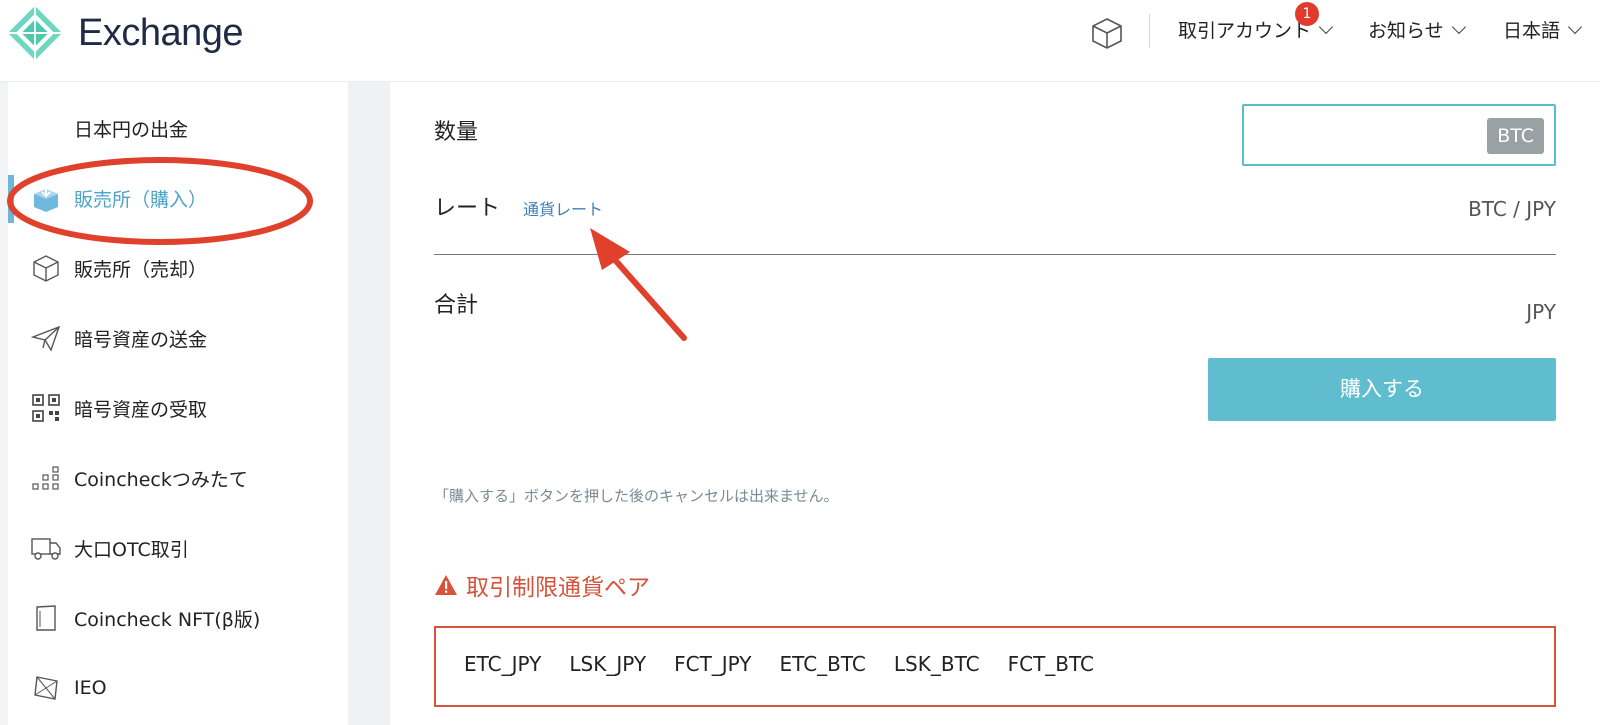 This screenshot has width=1600, height=725. I want to click on pair-item: LSK_JPY, so click(608, 664).